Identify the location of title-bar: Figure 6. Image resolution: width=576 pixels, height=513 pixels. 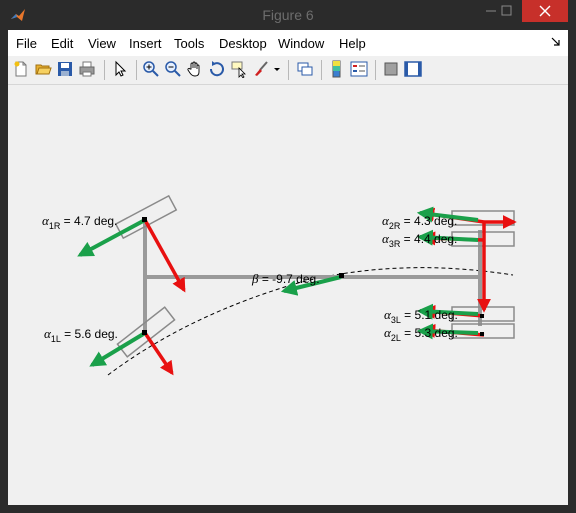
(288, 15).